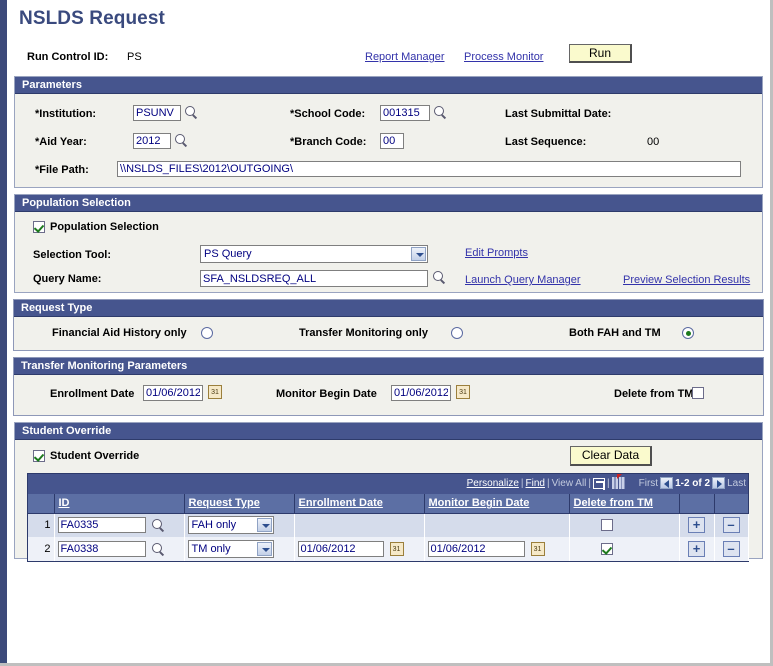 The height and width of the screenshot is (666, 773). What do you see at coordinates (61, 142) in the screenshot?
I see `aid-year-label: *Aid Year:` at bounding box center [61, 142].